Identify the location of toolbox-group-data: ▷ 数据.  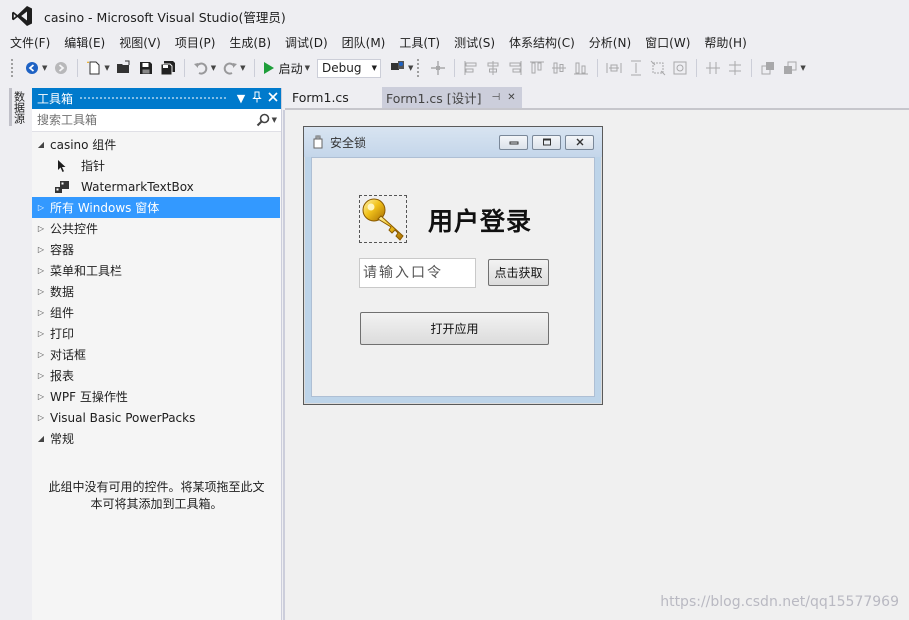
(156, 291).